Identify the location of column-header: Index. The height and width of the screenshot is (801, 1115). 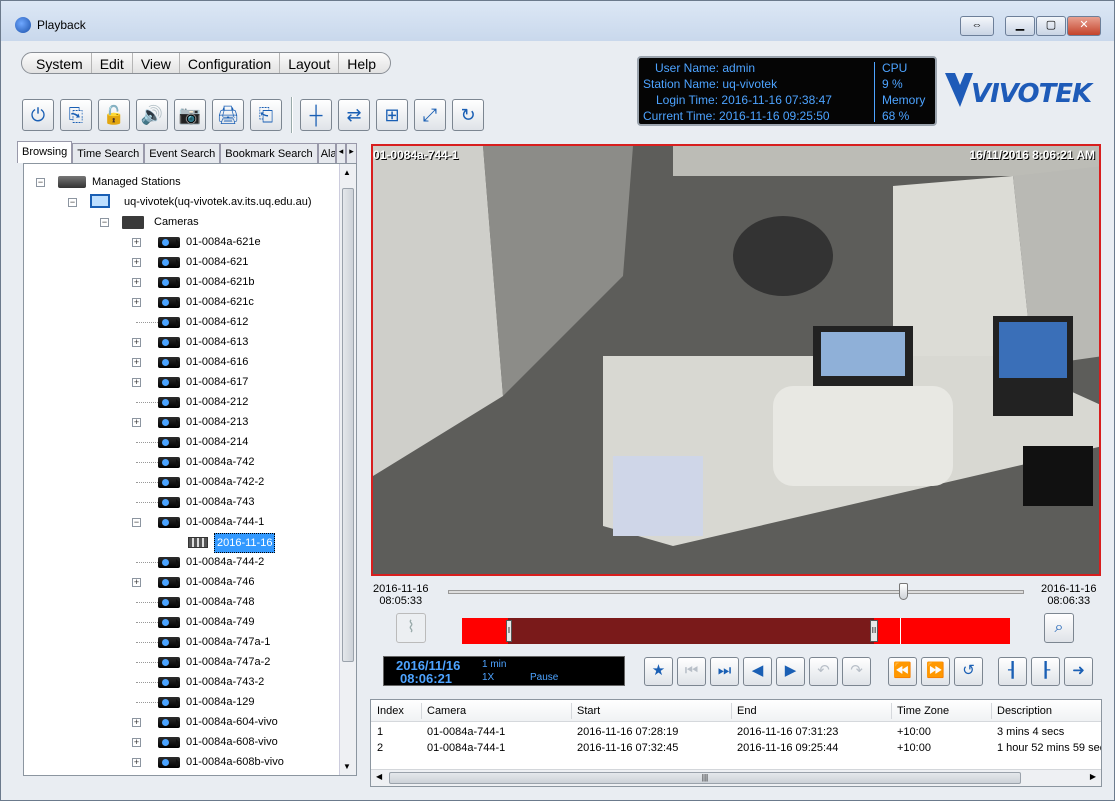
(390, 711).